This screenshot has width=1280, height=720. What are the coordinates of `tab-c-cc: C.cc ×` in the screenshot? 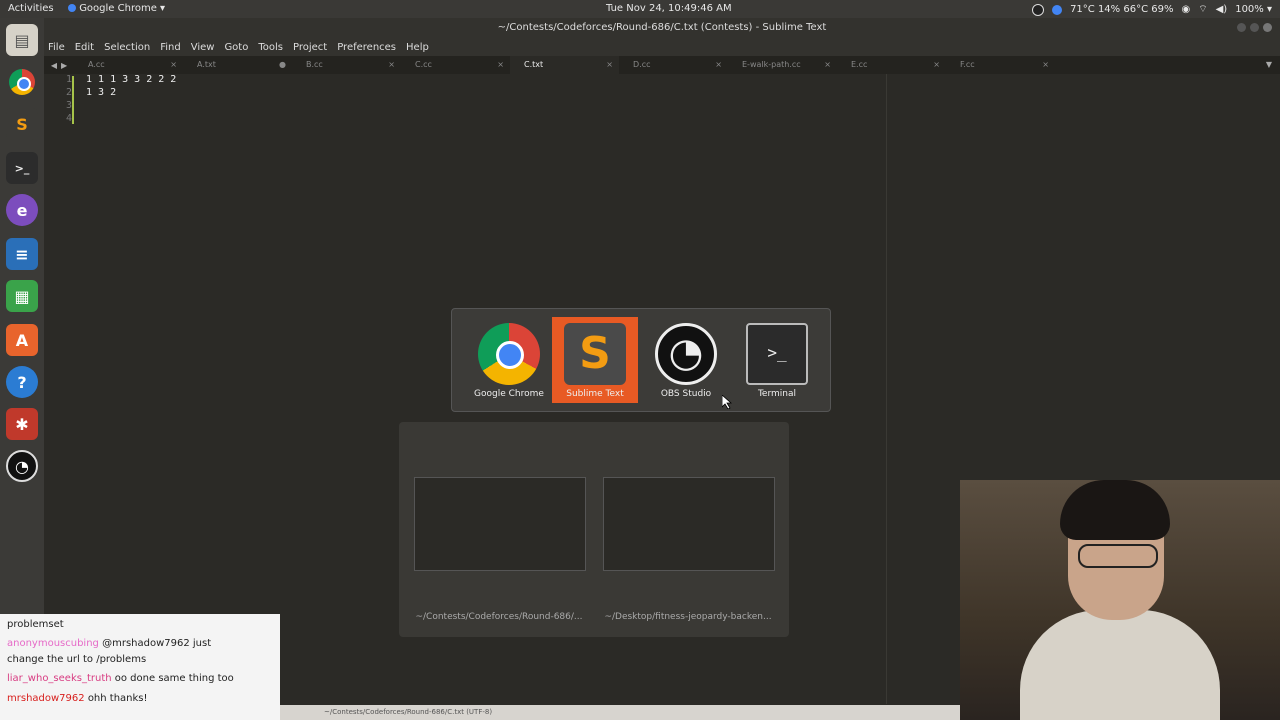 It's located at (455, 65).